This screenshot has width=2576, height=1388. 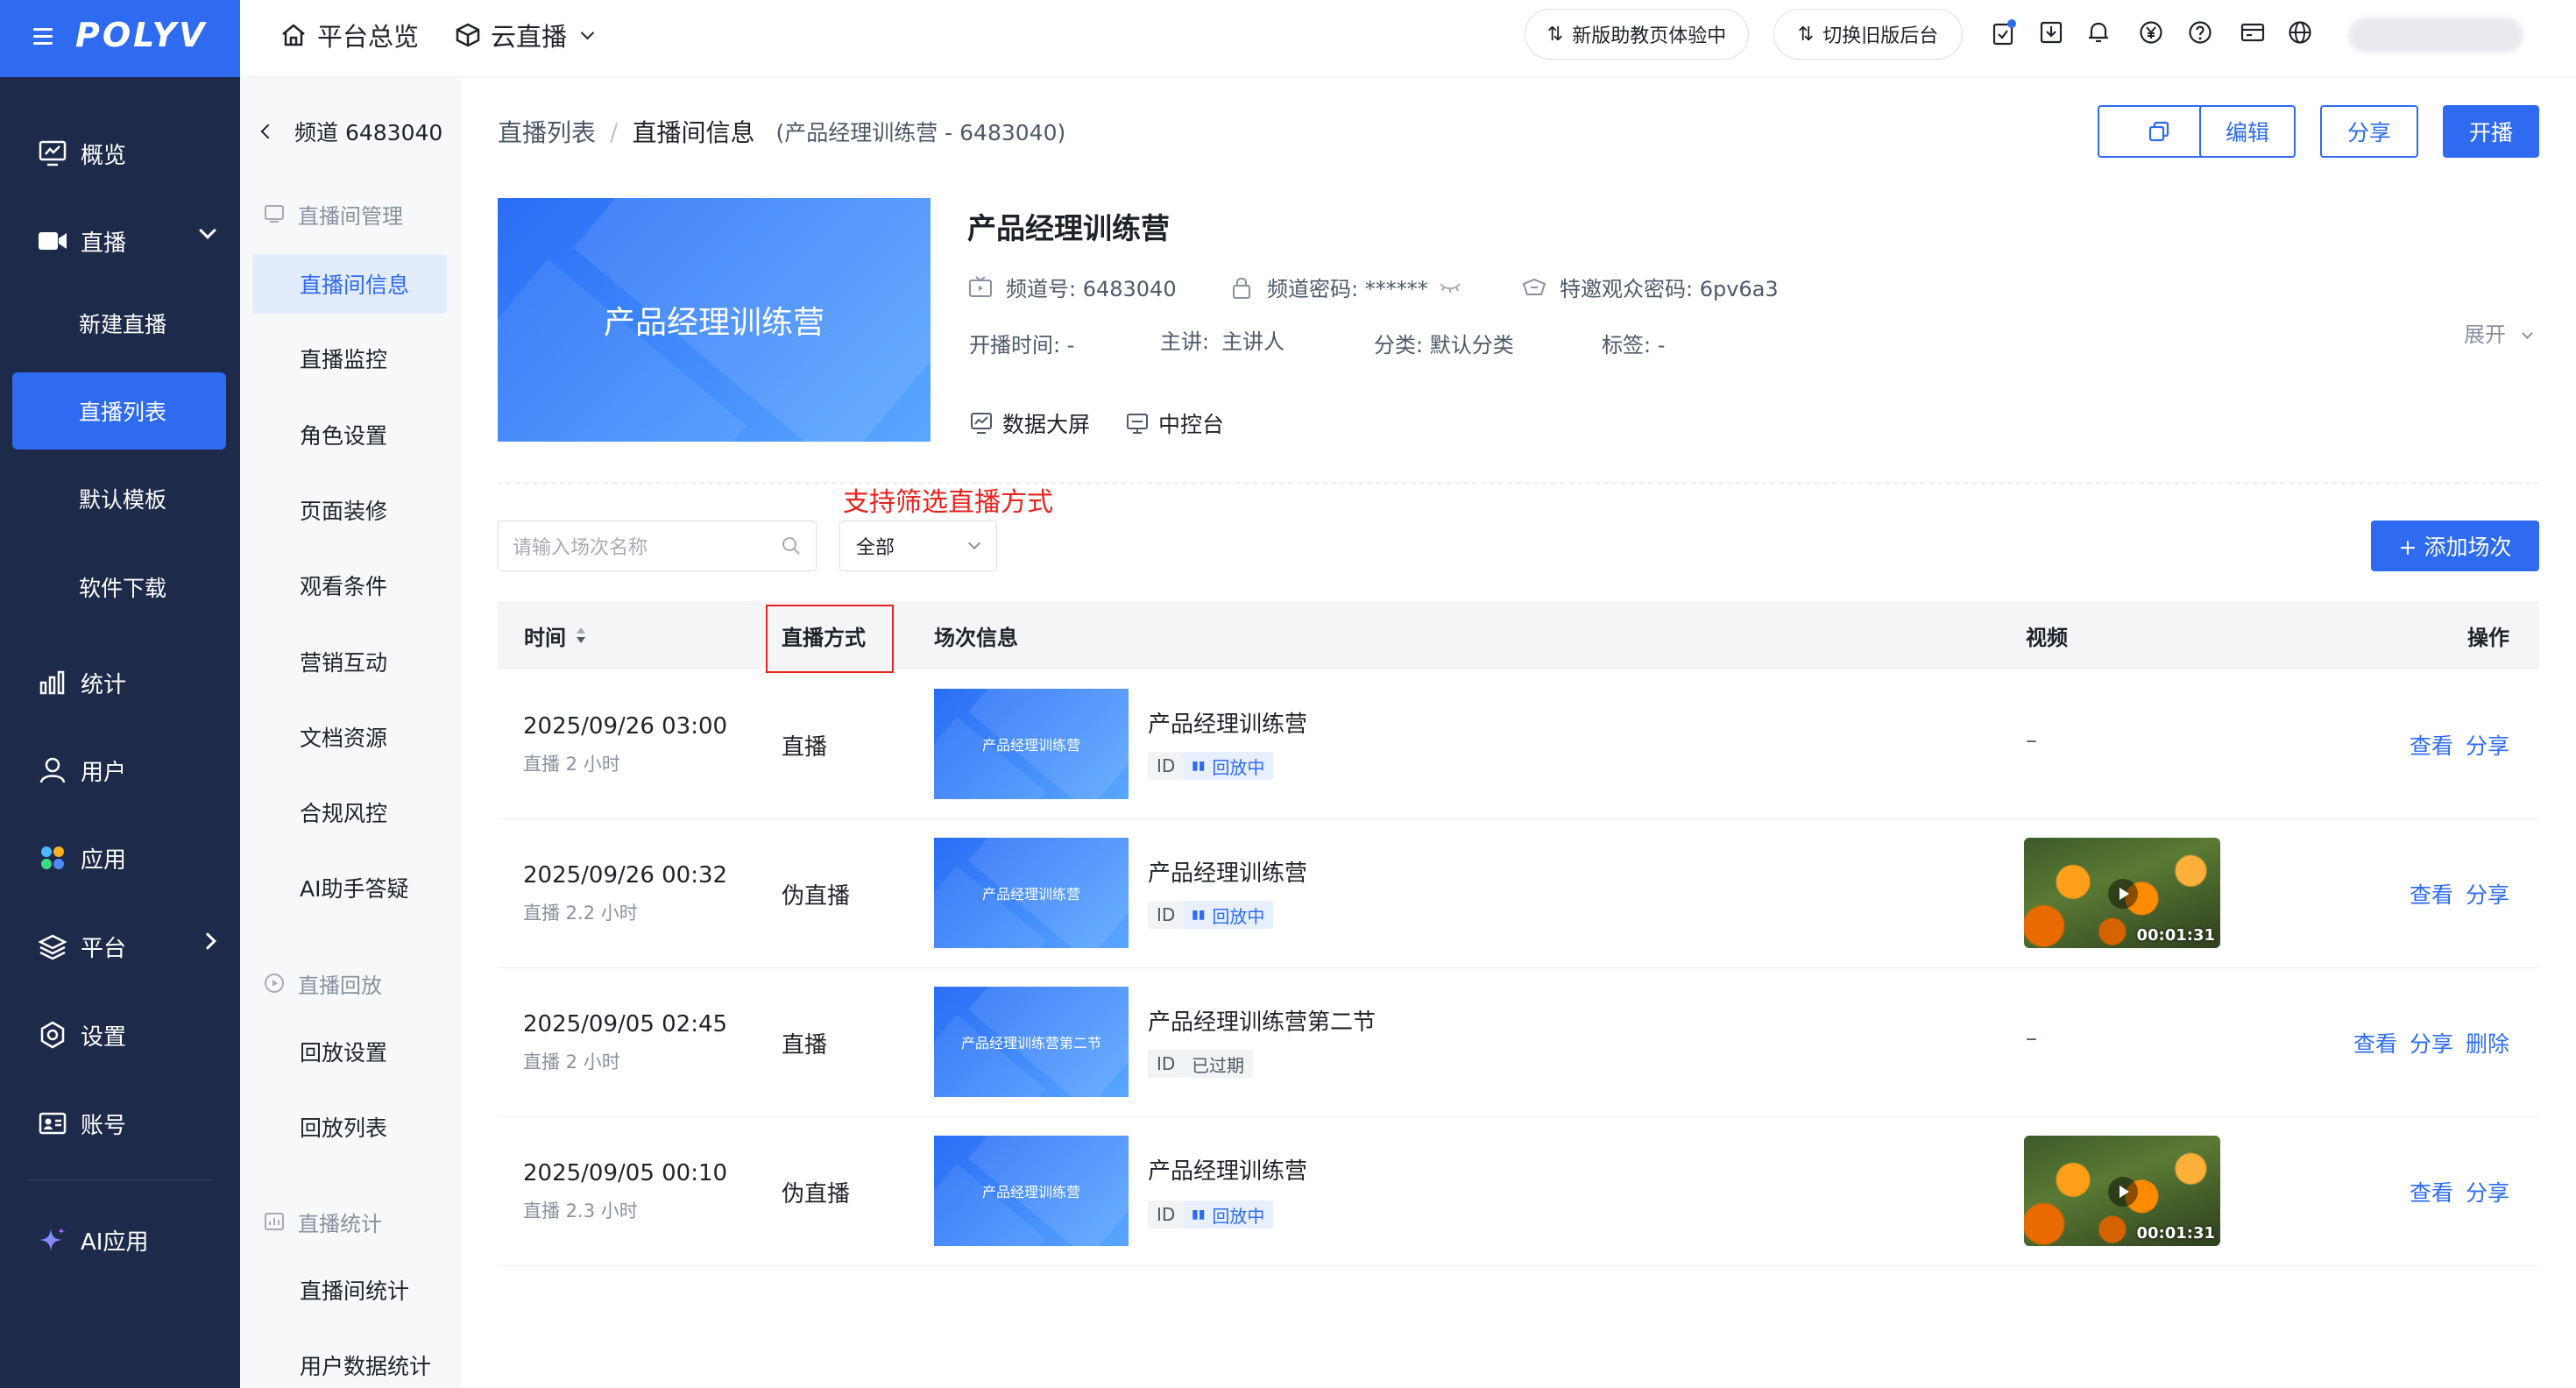 I want to click on subnav-user-data-stats: 用户数据统计, so click(x=365, y=1365).